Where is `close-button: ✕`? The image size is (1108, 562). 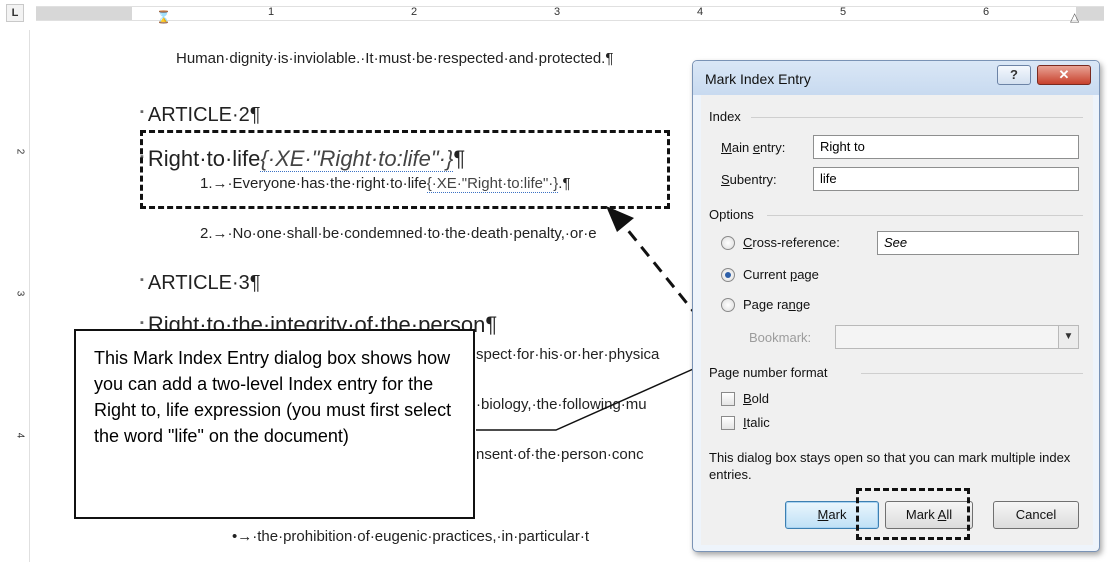
close-button: ✕ is located at coordinates (1064, 75).